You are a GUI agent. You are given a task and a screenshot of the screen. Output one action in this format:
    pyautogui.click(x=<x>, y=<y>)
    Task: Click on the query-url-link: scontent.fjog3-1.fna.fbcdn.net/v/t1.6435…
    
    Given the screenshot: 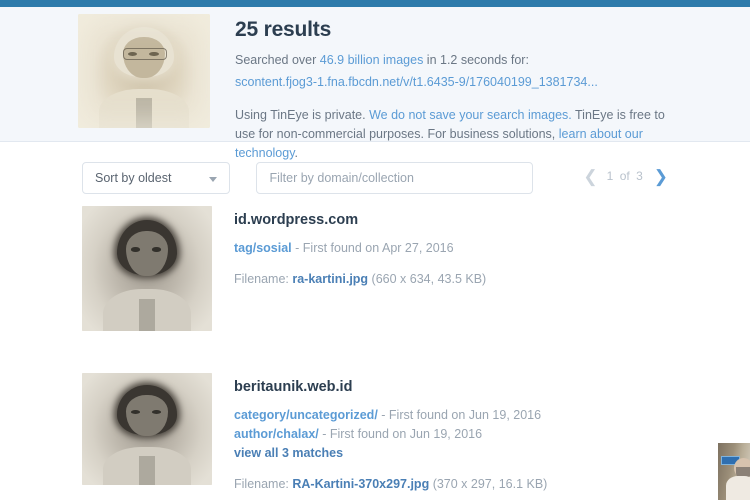 What is the action you would take?
    pyautogui.click(x=492, y=82)
    